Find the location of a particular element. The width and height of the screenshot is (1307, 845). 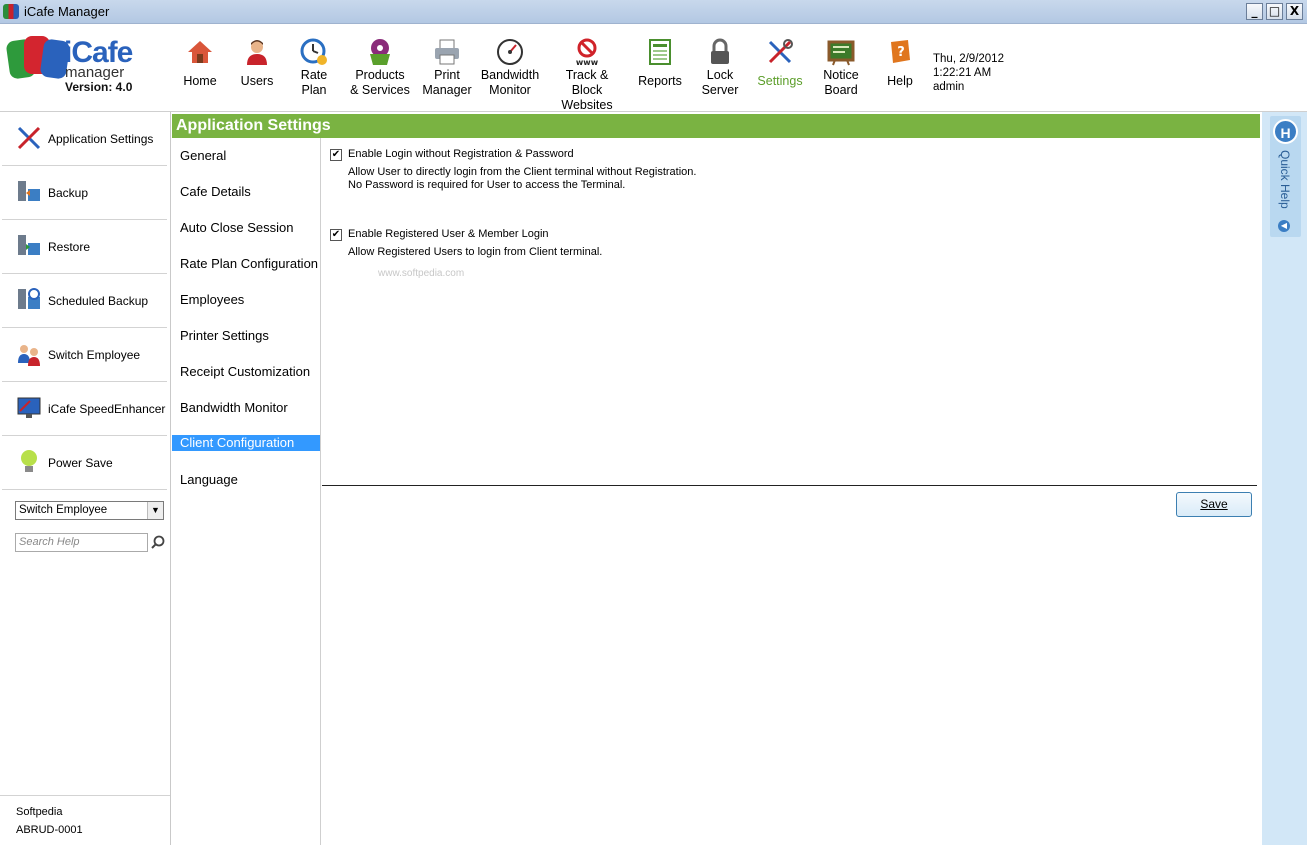

nav-printer-settings: Printer Settings is located at coordinates (246, 336).